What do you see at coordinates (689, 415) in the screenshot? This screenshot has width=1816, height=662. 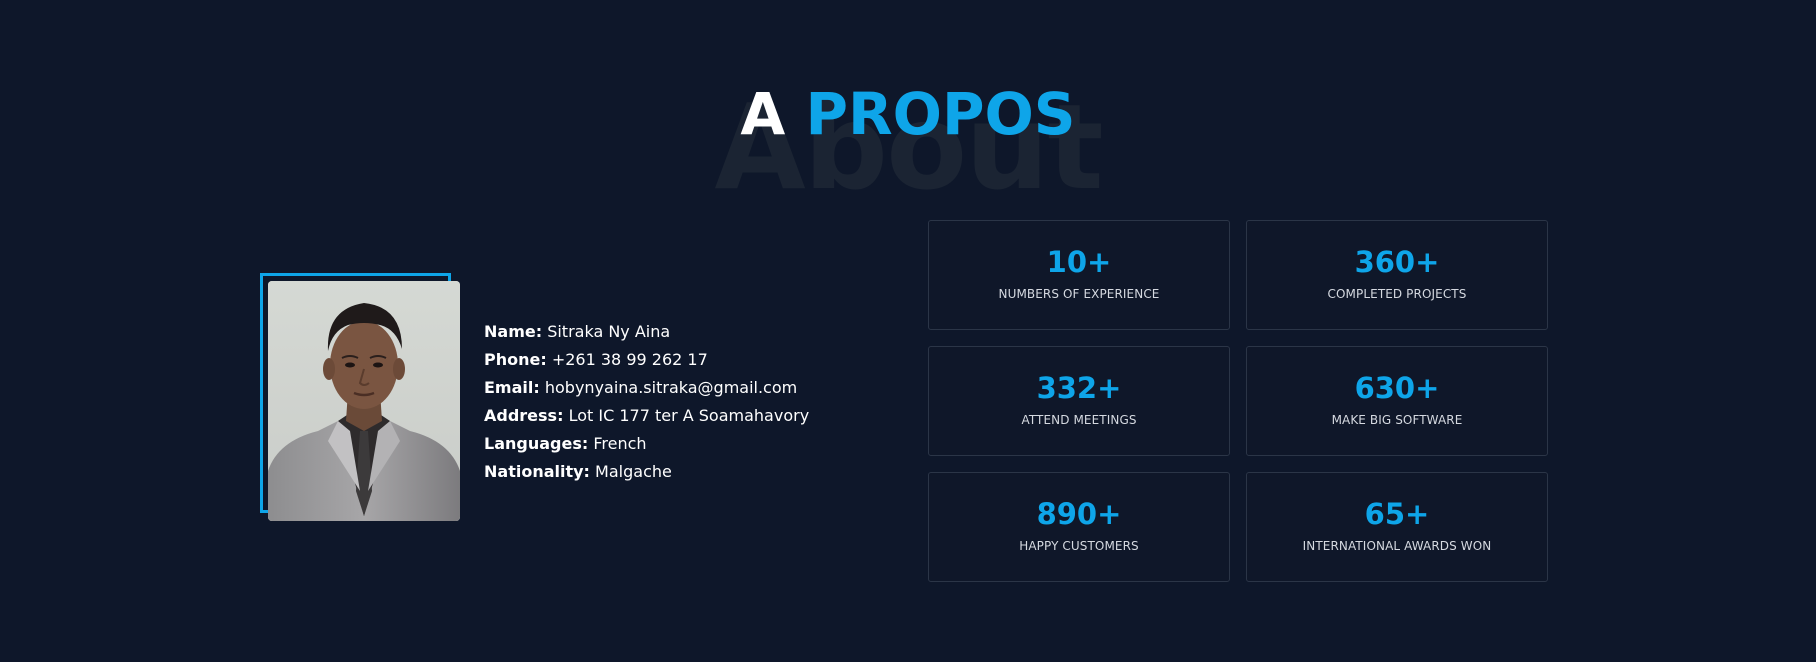 I see `profile-value: Lot IC 177 ter A Soamahavory` at bounding box center [689, 415].